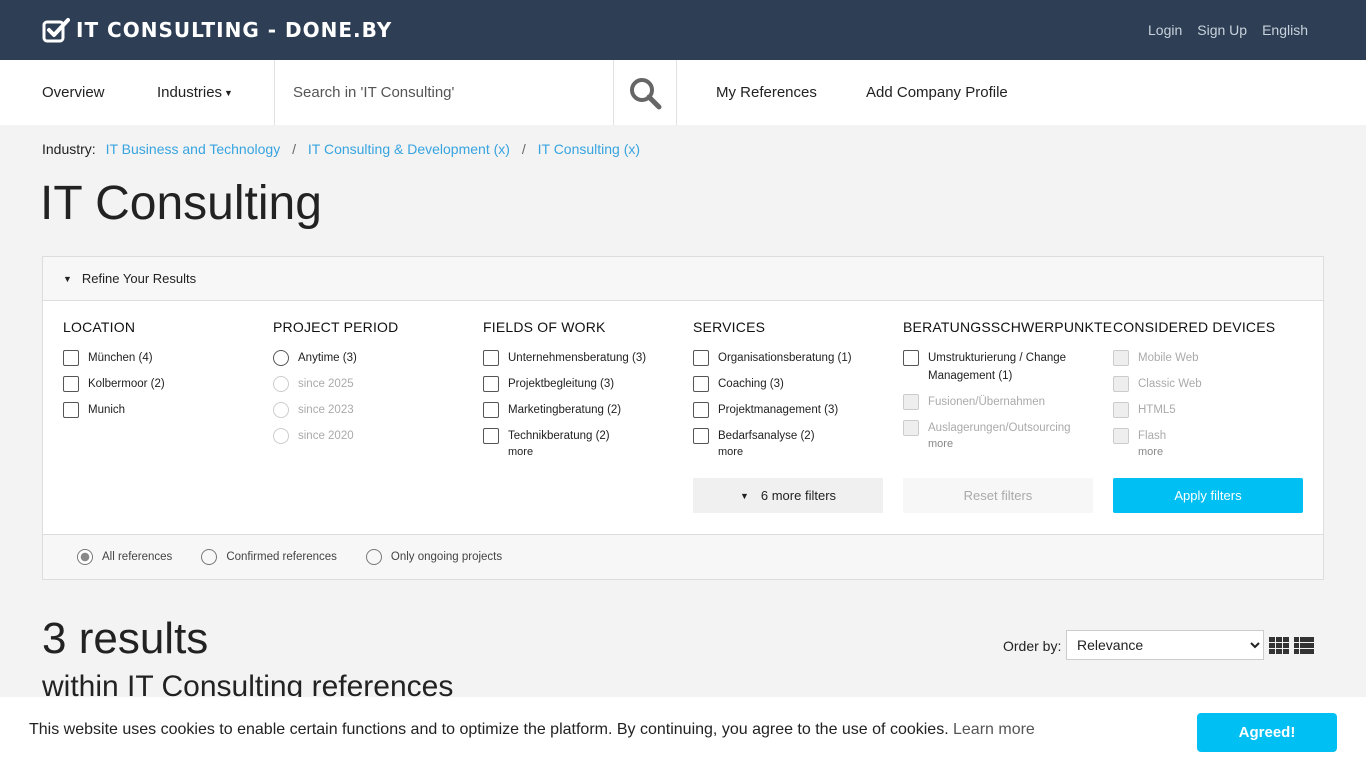 This screenshot has height=768, width=1366. I want to click on filter-option: Anytime (3), so click(373, 358).